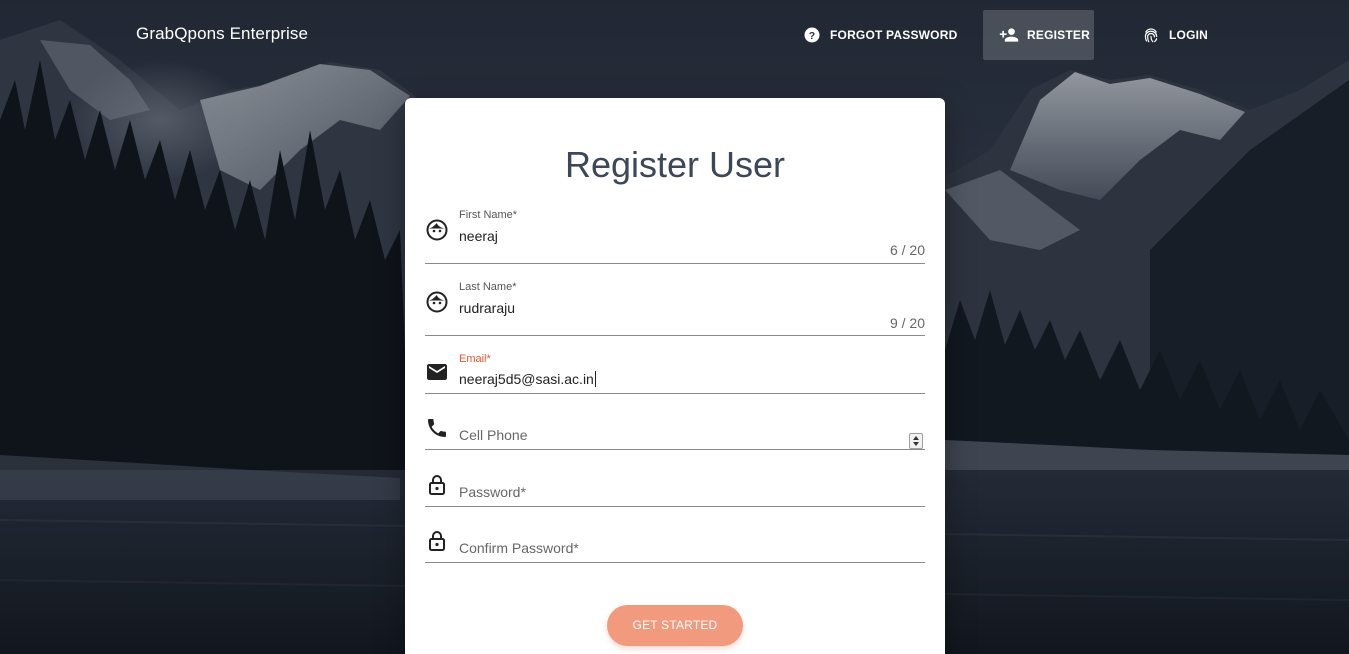 This screenshot has height=654, width=1349. Describe the element at coordinates (675, 263) in the screenshot. I see `first-name-underline` at that location.